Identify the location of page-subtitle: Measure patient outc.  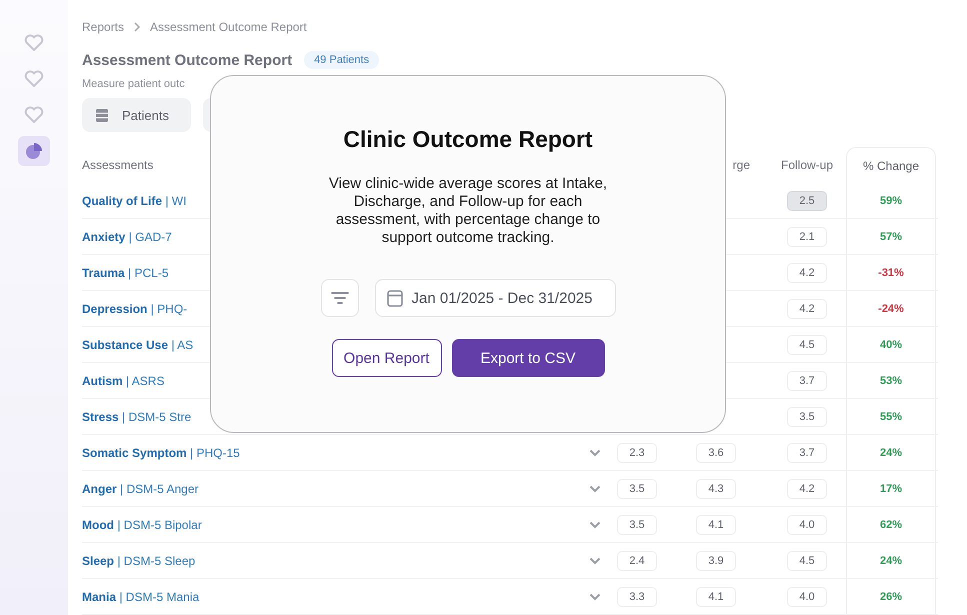
(133, 84).